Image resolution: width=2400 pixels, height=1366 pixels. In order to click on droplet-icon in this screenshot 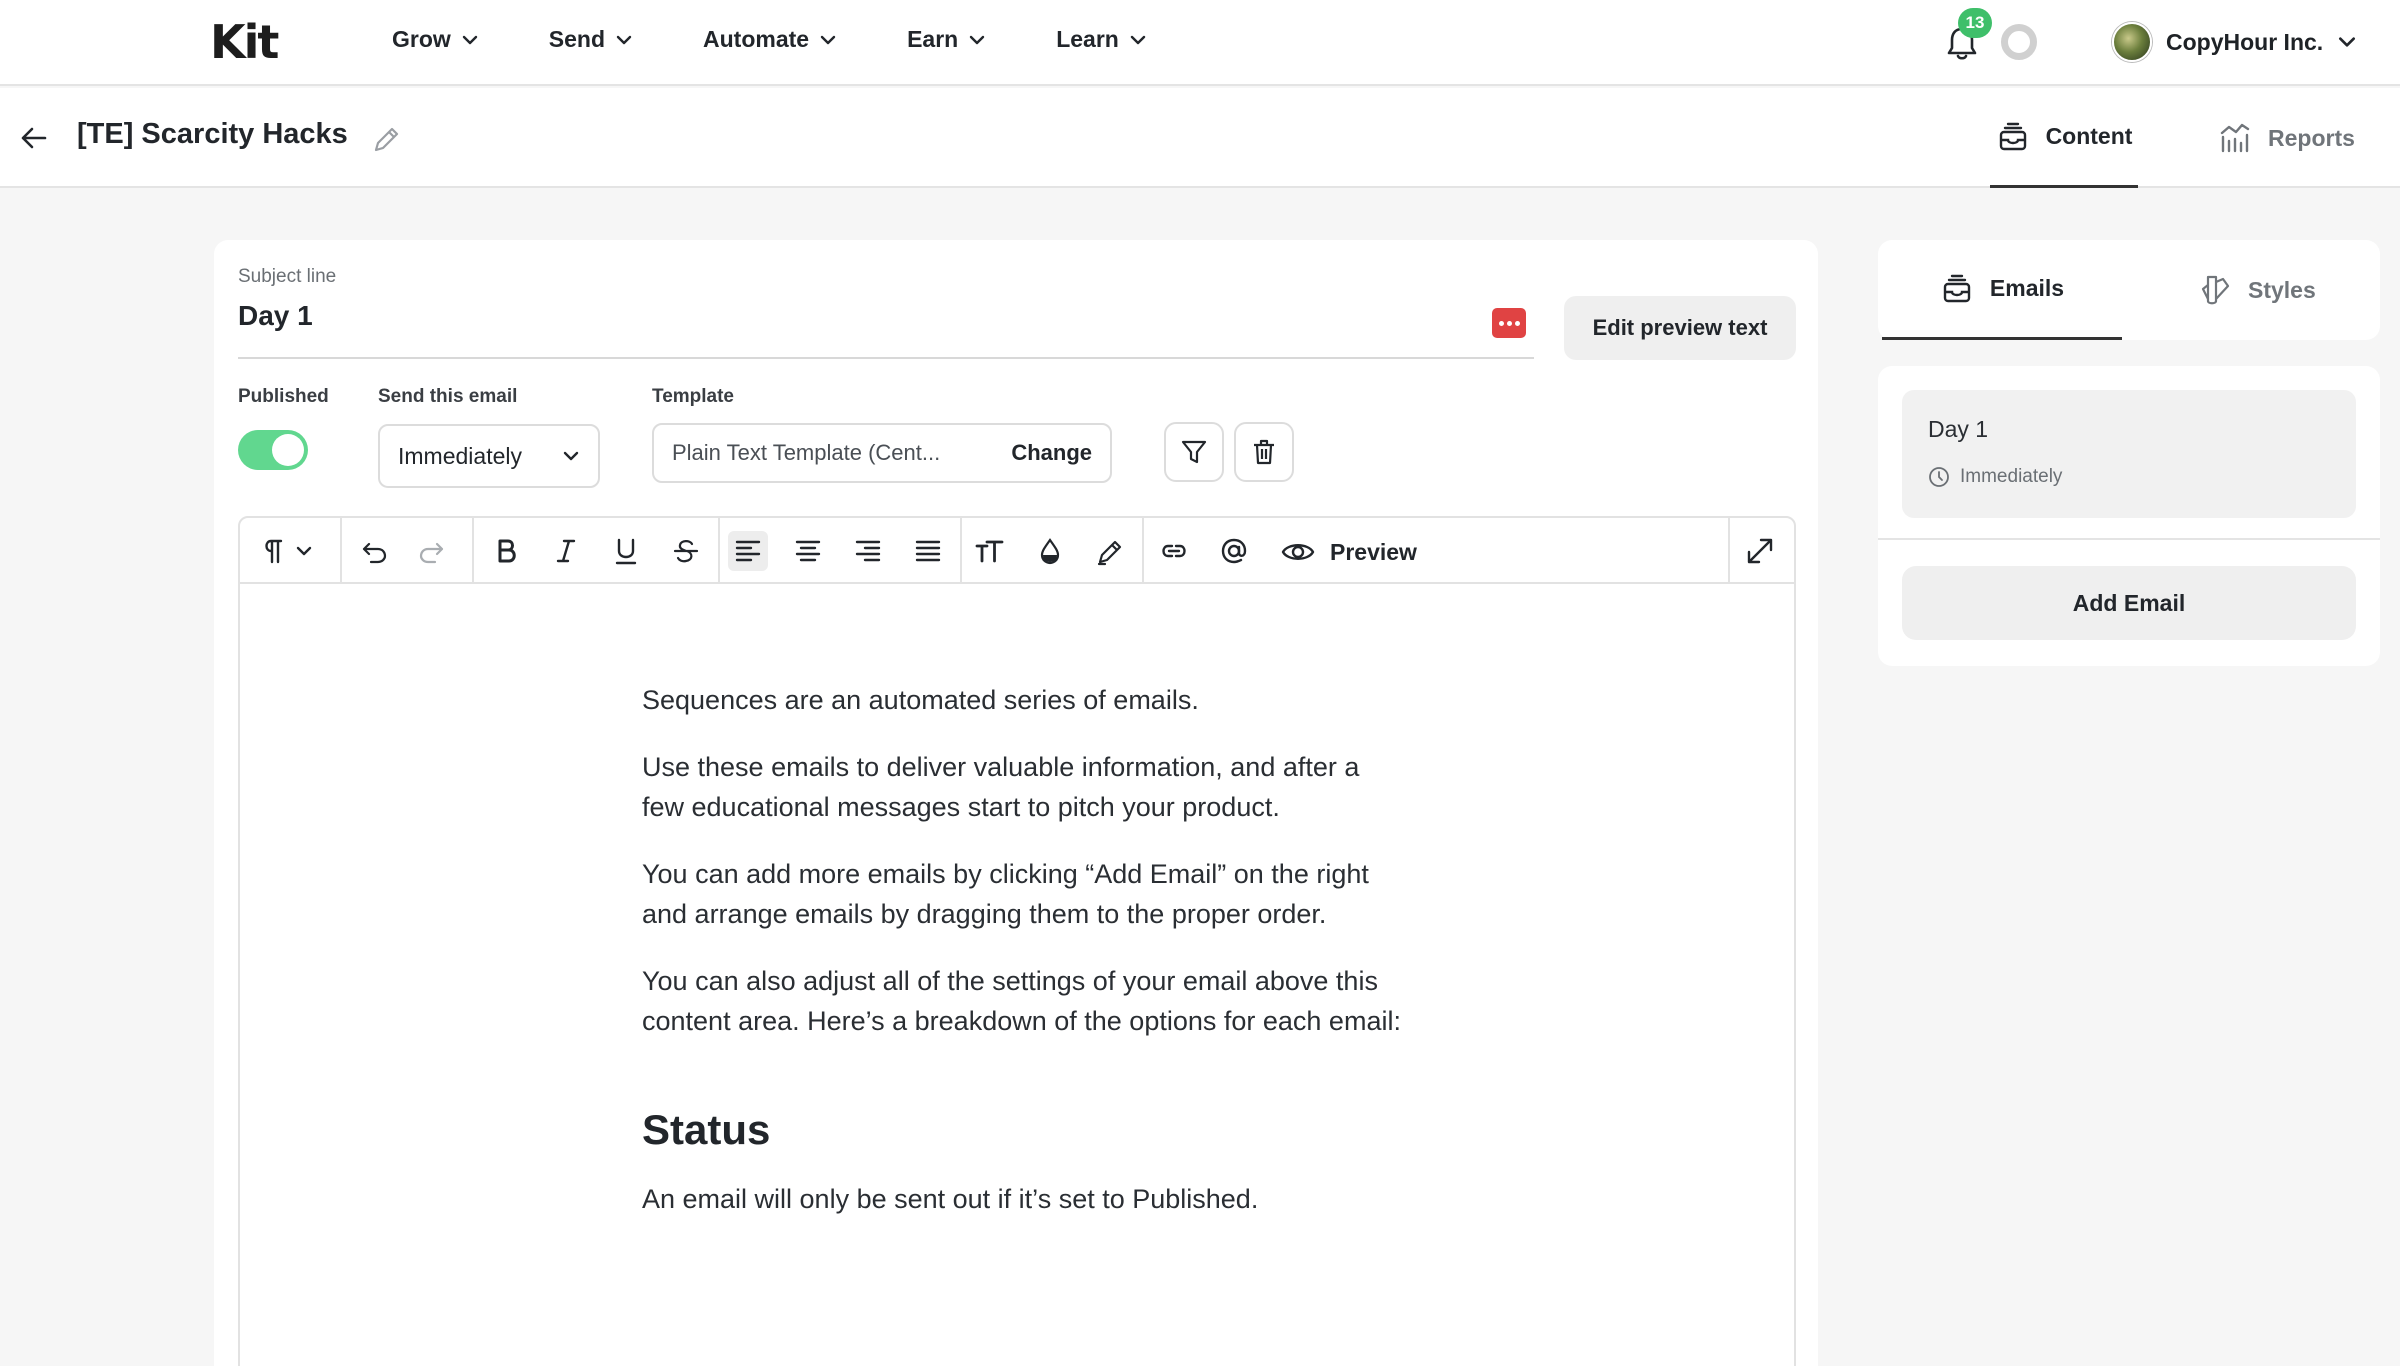, I will do `click(1050, 551)`.